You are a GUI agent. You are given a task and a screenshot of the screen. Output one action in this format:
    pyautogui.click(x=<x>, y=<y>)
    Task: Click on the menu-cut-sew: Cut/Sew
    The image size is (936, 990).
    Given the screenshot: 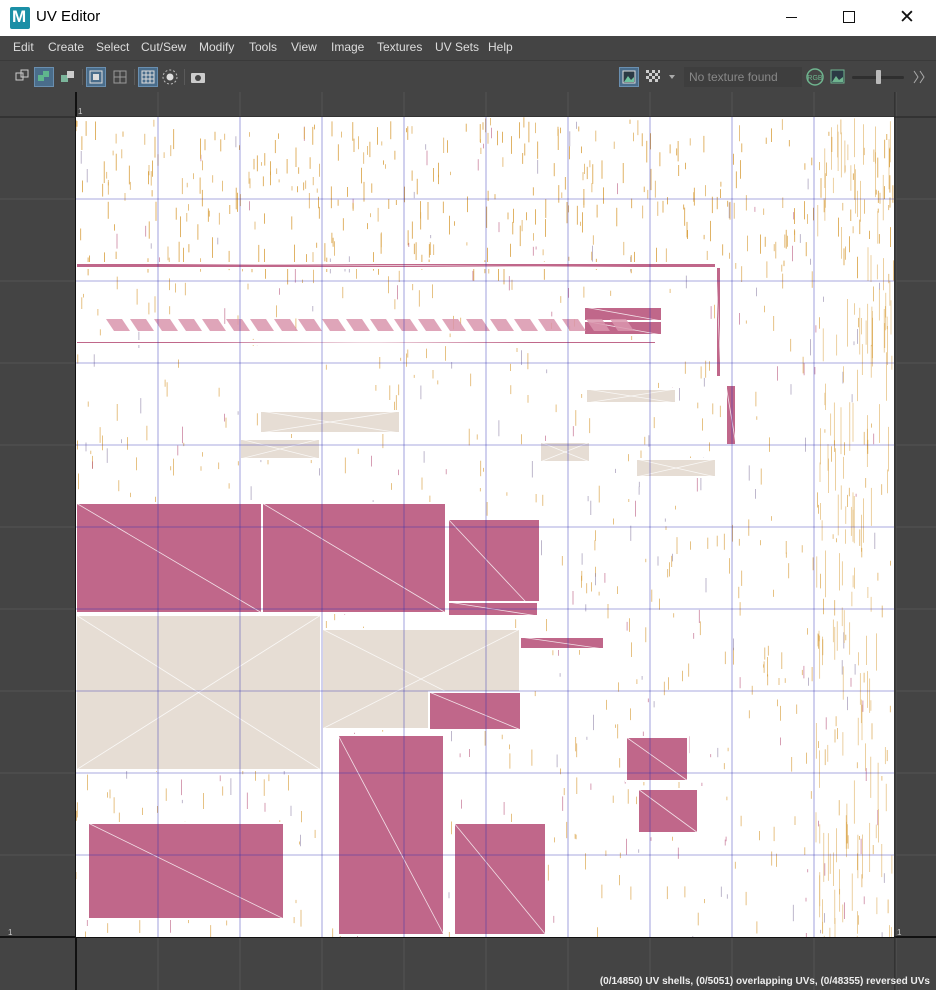 What is the action you would take?
    pyautogui.click(x=163, y=47)
    